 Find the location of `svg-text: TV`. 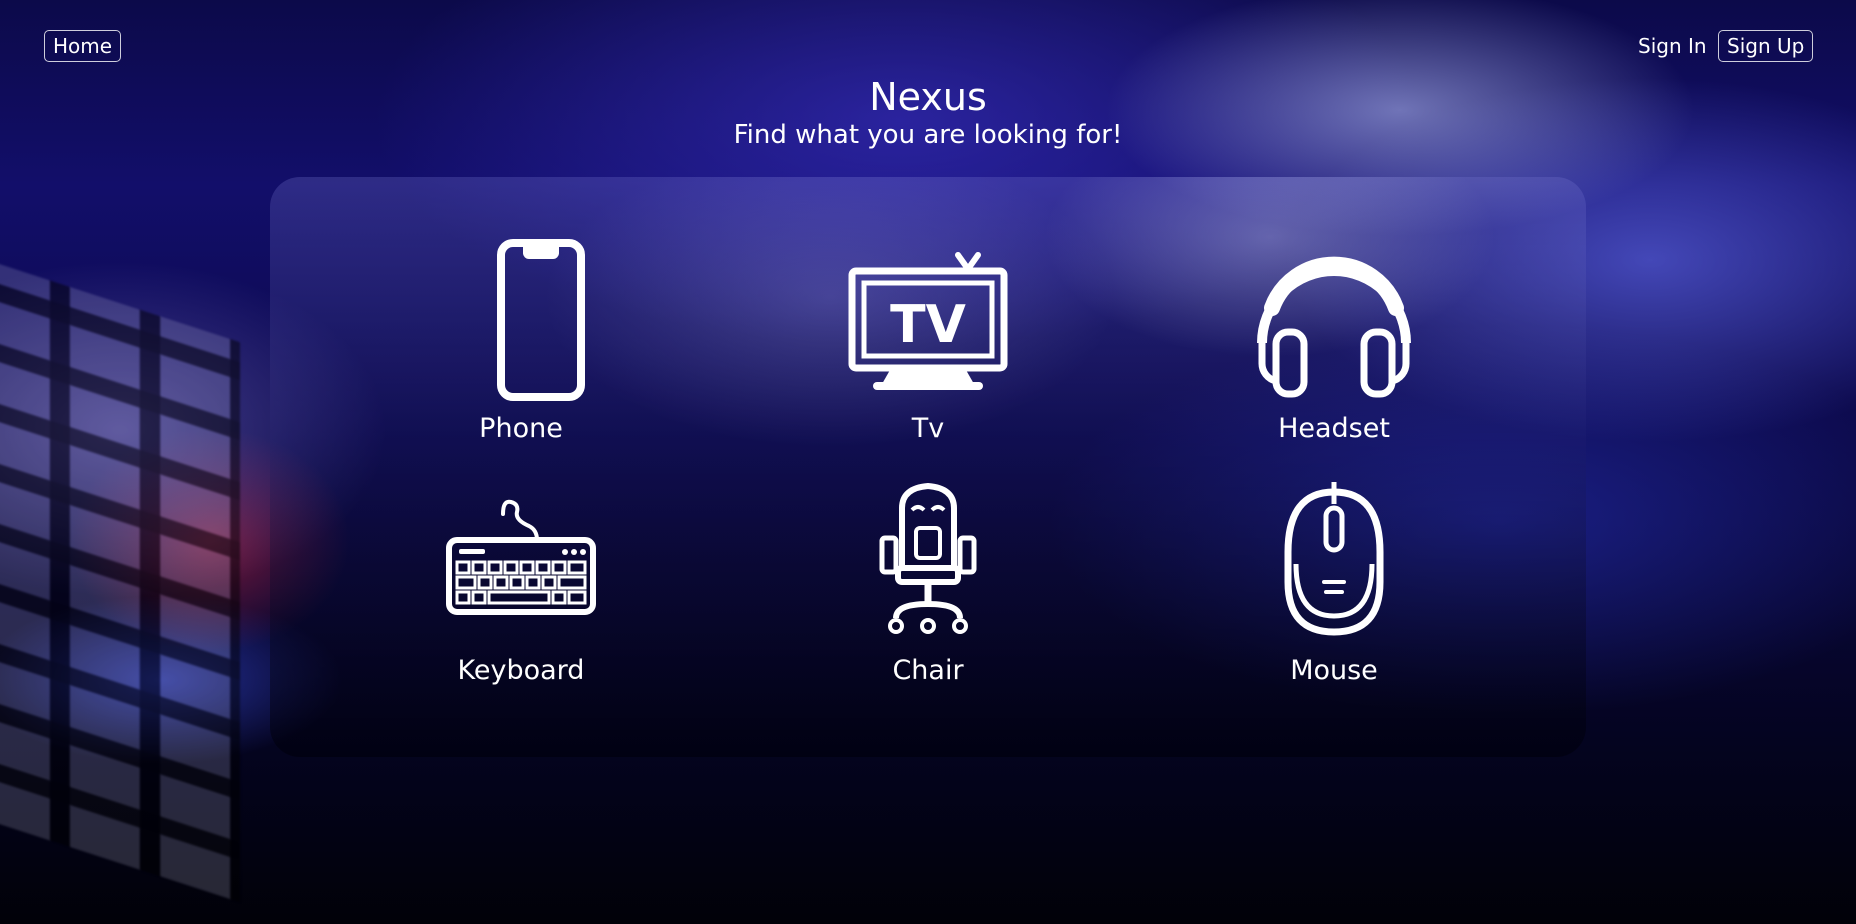

svg-text: TV is located at coordinates (928, 325).